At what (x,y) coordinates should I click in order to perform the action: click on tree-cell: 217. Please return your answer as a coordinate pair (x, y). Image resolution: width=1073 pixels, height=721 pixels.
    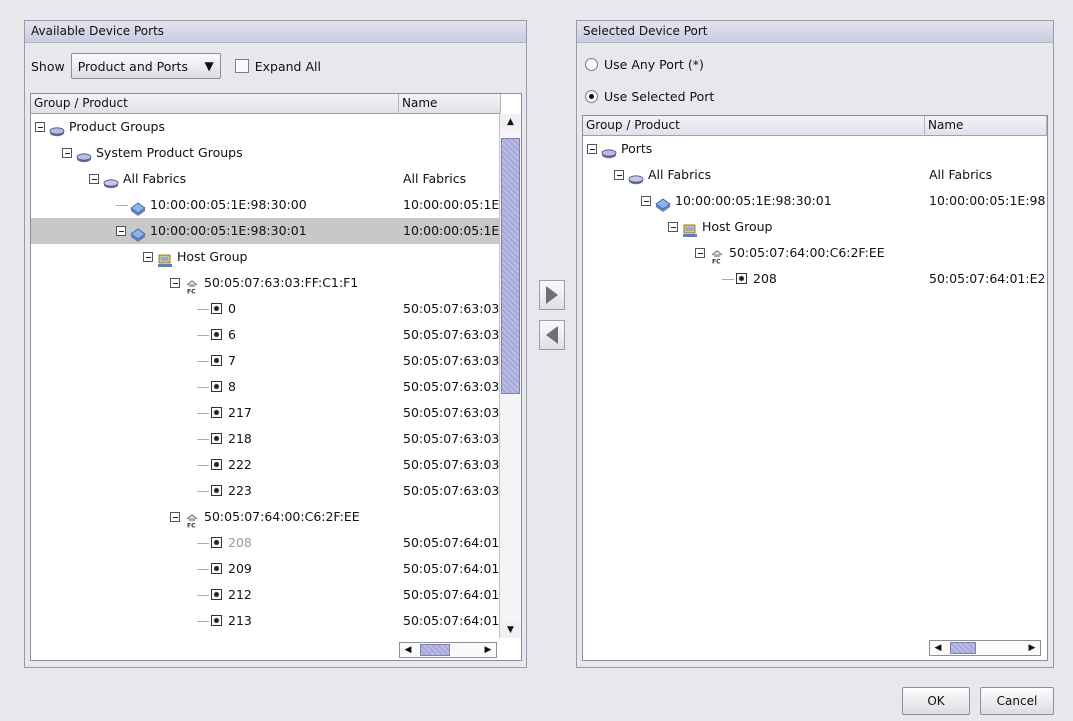
    Looking at the image, I should click on (298, 413).